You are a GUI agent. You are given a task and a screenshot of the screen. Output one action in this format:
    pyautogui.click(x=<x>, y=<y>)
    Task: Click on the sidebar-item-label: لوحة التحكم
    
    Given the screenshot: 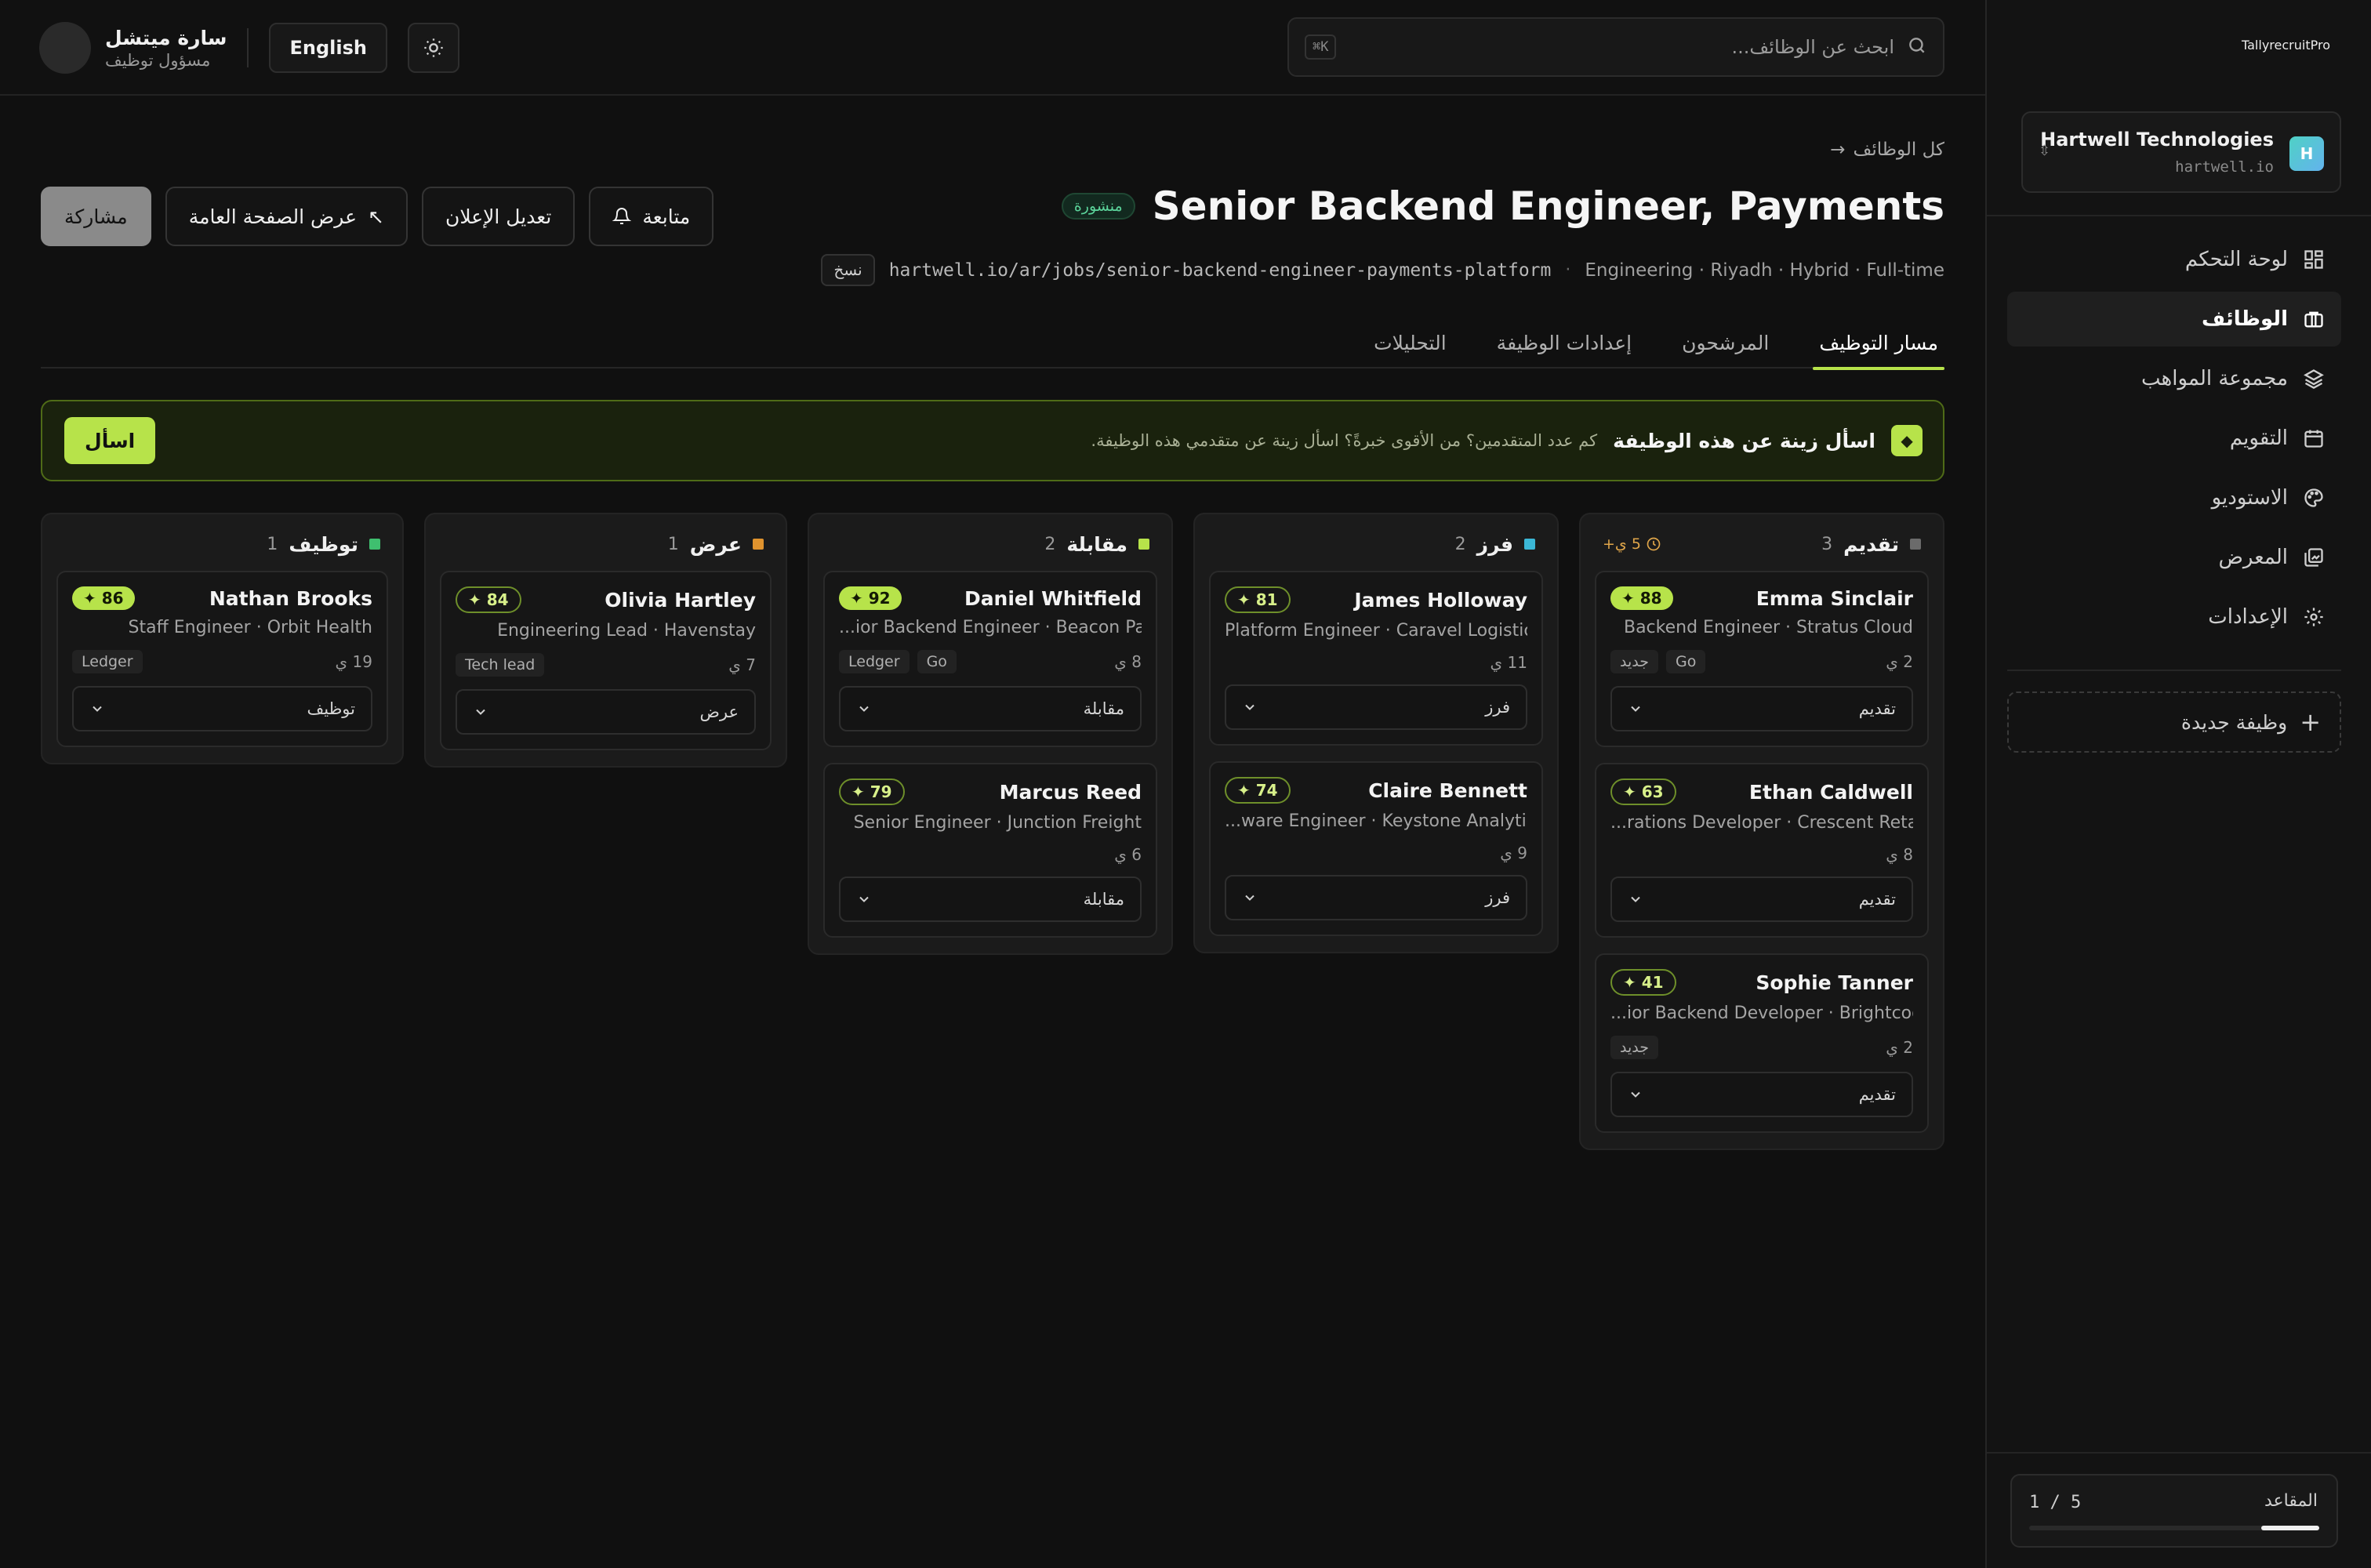 What is the action you would take?
    pyautogui.click(x=2236, y=259)
    